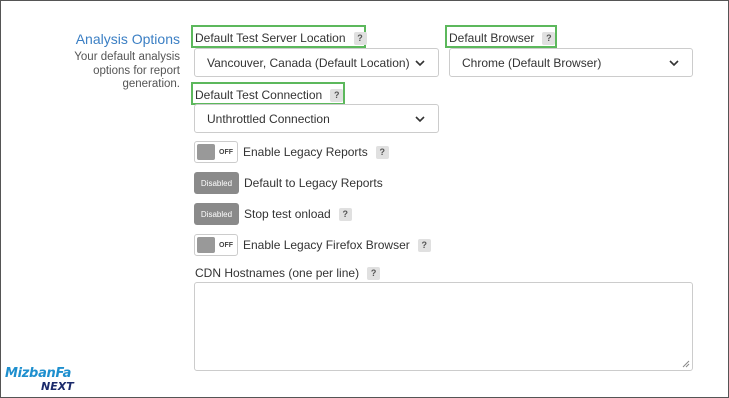 The height and width of the screenshot is (398, 729). Describe the element at coordinates (308, 62) in the screenshot. I see `server-location-value: Vancouver, Canada (Default Location)` at that location.